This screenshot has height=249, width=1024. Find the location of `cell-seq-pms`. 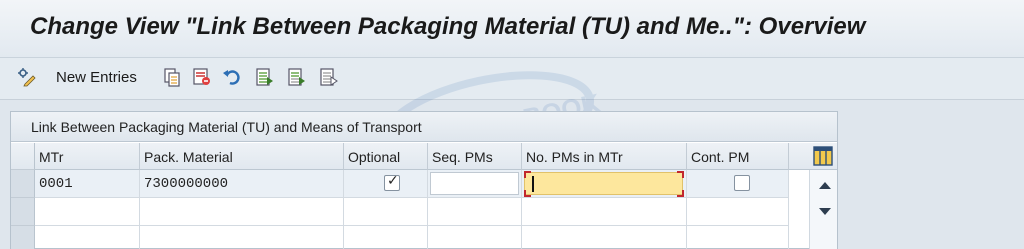

cell-seq-pms is located at coordinates (475, 184).